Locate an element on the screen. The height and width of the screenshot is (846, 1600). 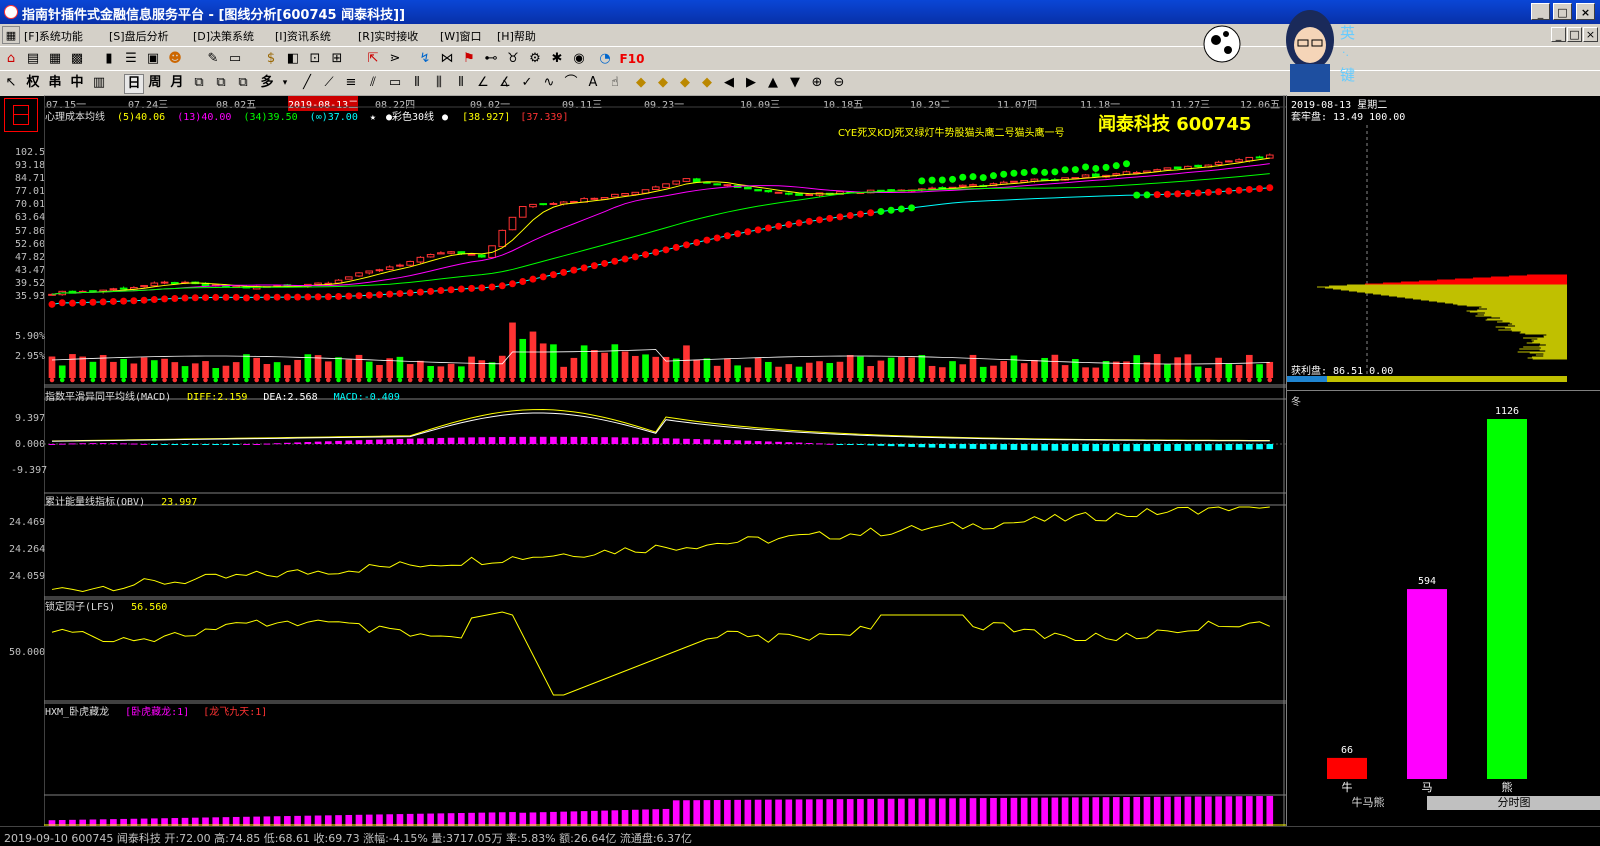
period-day-button: 日 is located at coordinates (134, 84).